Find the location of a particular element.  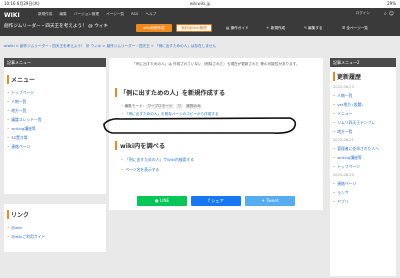

update-item: • 地方一覧 is located at coordinates (363, 131).